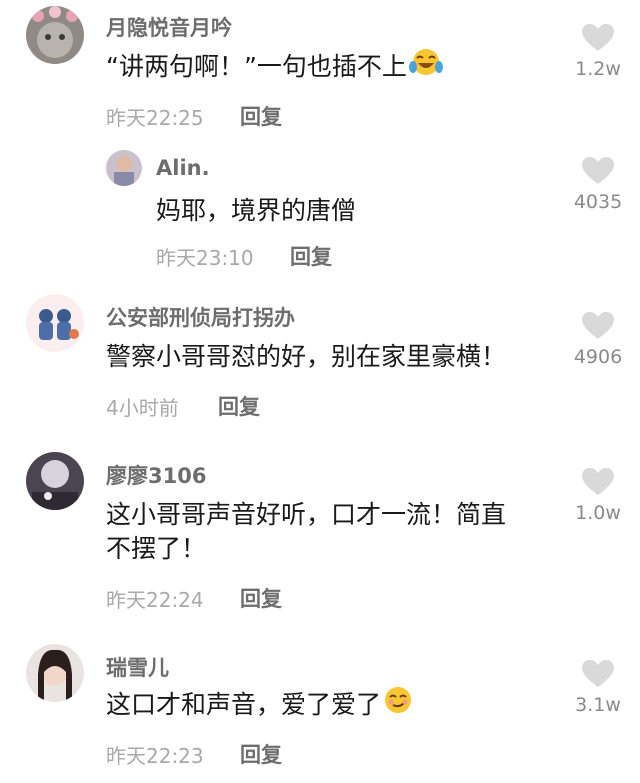 The image size is (640, 783). Describe the element at coordinates (137, 667) in the screenshot. I see `username: 瑞雪儿` at that location.